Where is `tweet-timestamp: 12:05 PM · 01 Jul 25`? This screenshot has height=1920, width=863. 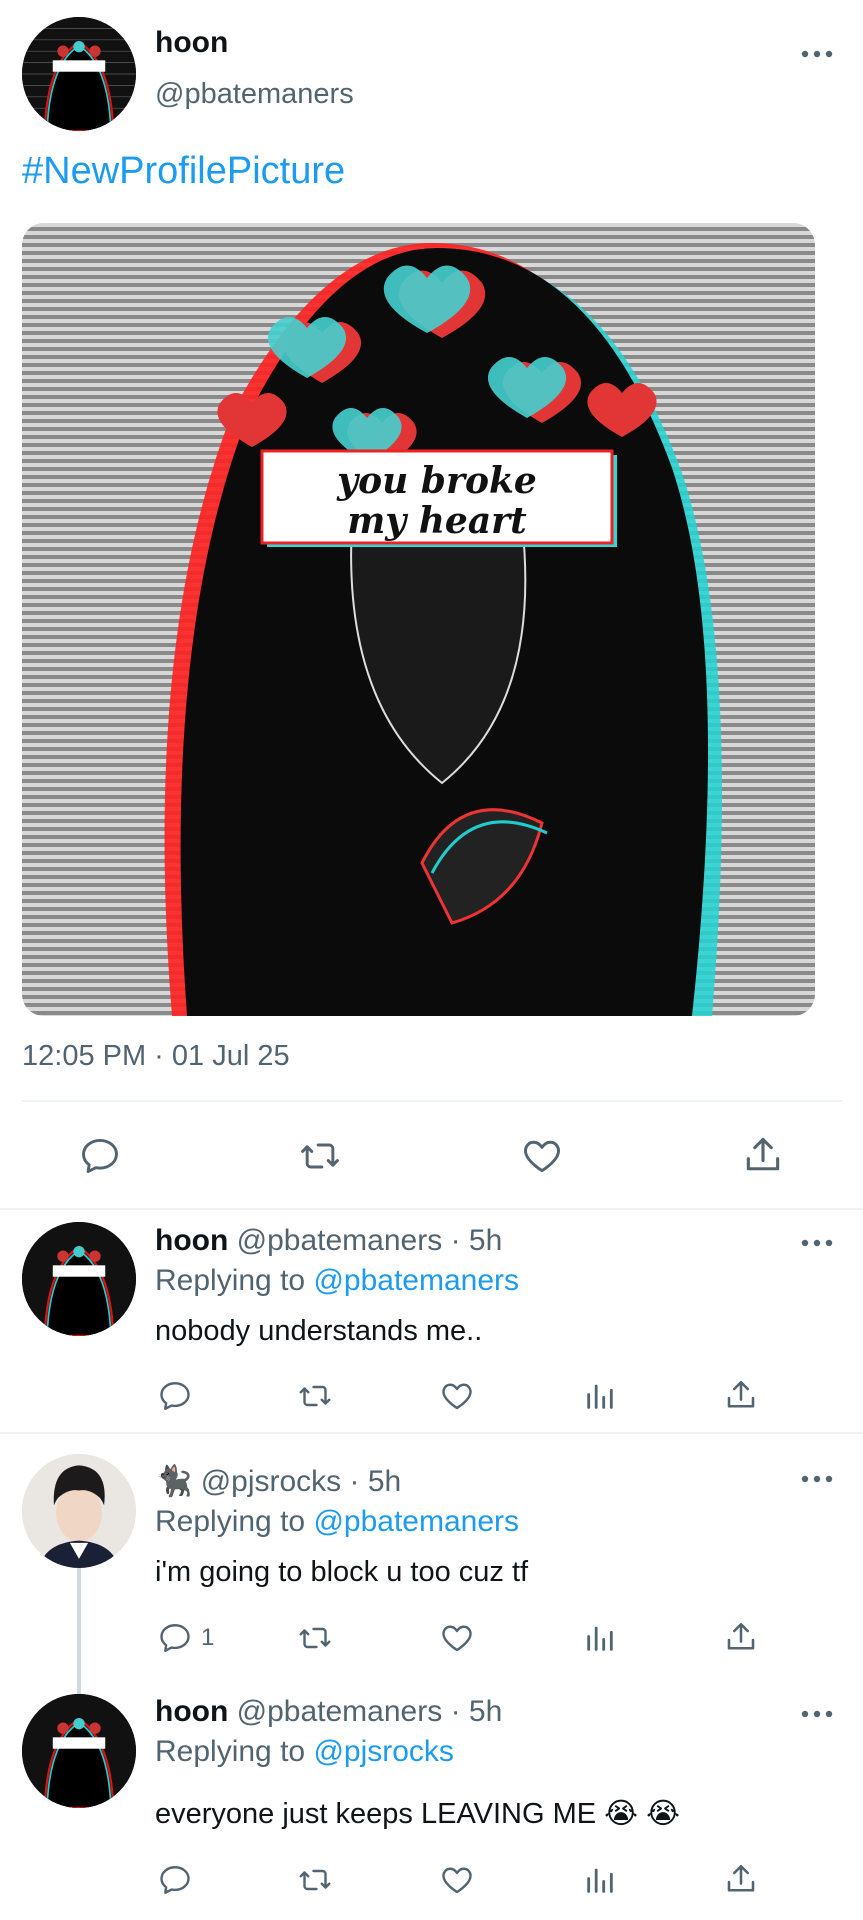
tweet-timestamp: 12:05 PM · 01 Jul 25 is located at coordinates (156, 1056).